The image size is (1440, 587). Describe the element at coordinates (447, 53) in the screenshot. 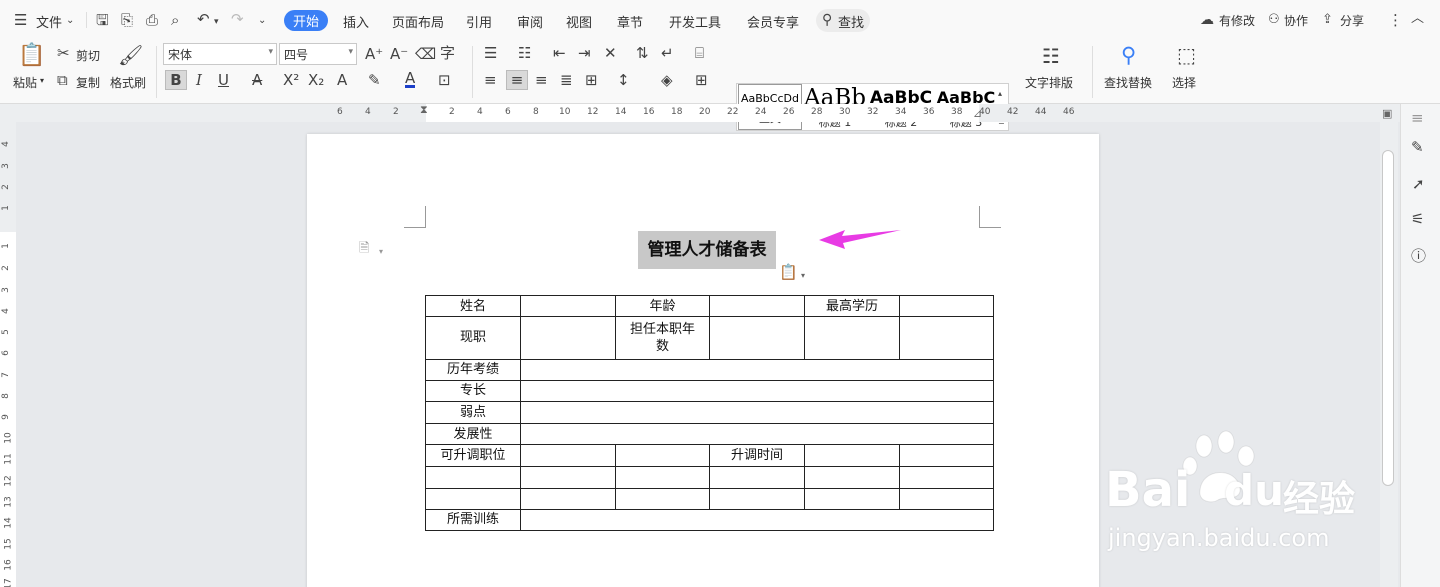

I see `phonetic-guide-icon: 字` at that location.